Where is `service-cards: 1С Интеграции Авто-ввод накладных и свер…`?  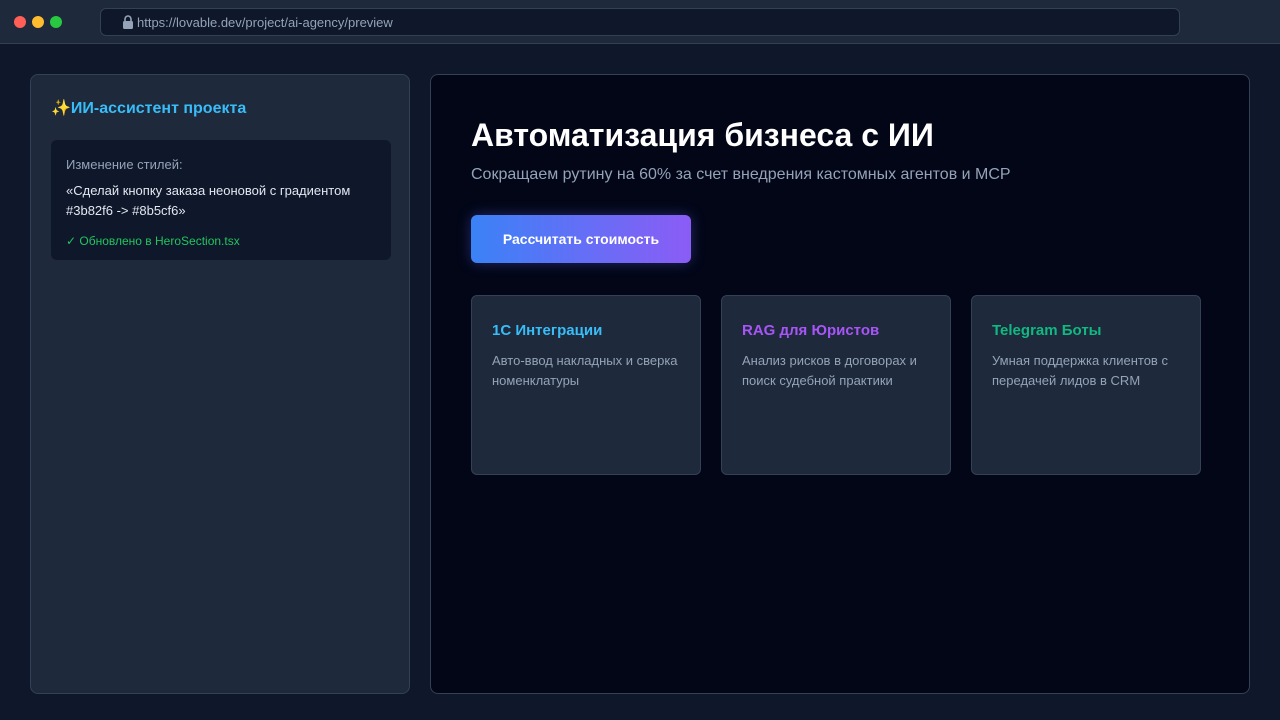 service-cards: 1С Интеграции Авто-ввод накладных и свер… is located at coordinates (841, 385).